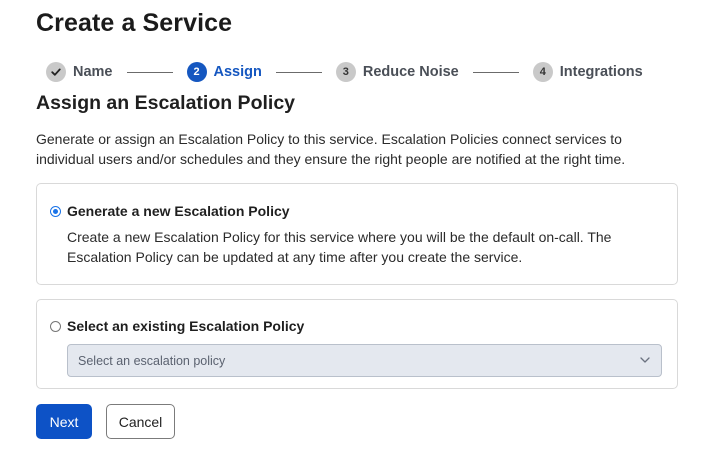  I want to click on step-label: Name, so click(93, 72).